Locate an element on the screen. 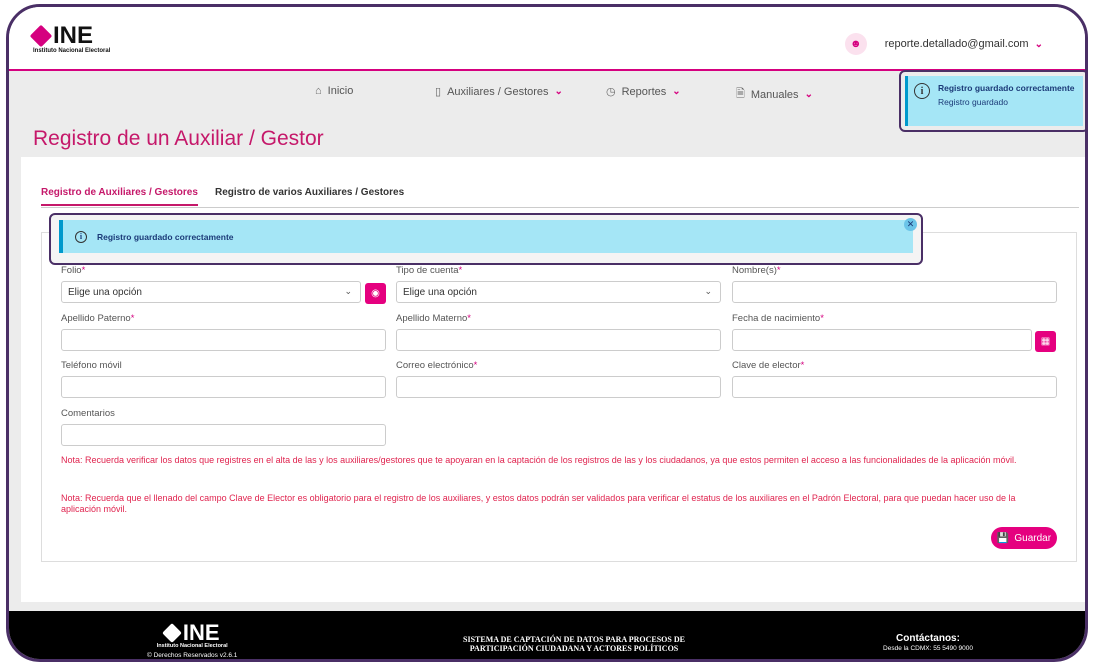 The width and height of the screenshot is (1095, 666). folio-field: Folio* Elige una opción ⌄ ◉ is located at coordinates (223, 284).